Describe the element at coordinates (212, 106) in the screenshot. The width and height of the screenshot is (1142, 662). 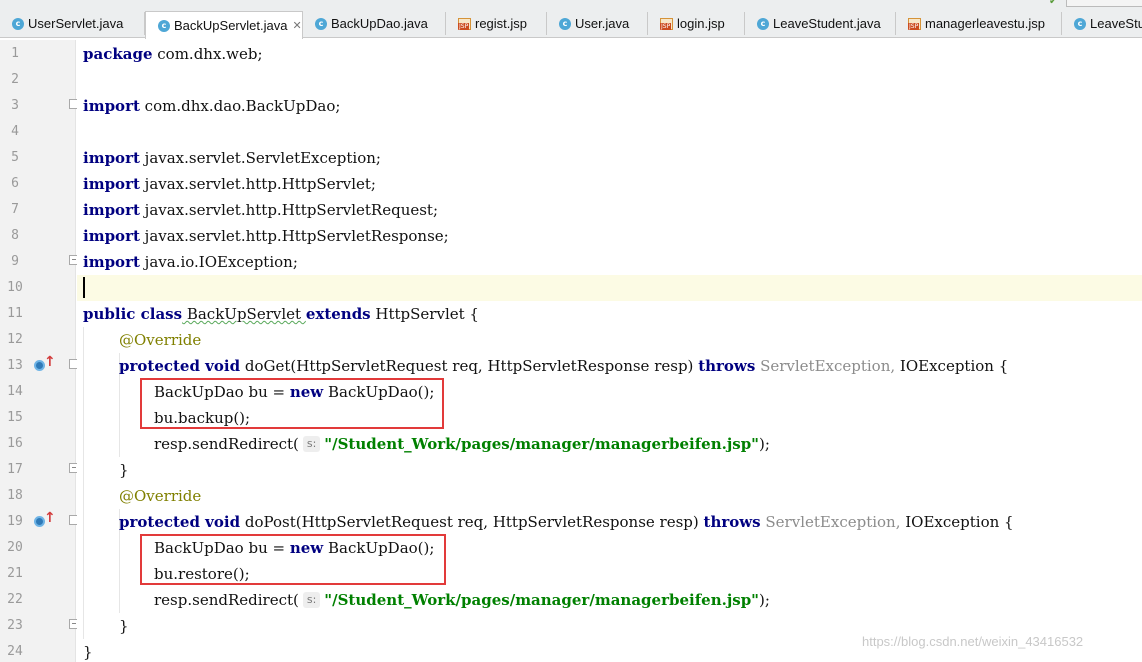
I see `code-line-3: import com.dhx.dao.BackUpDao;` at that location.